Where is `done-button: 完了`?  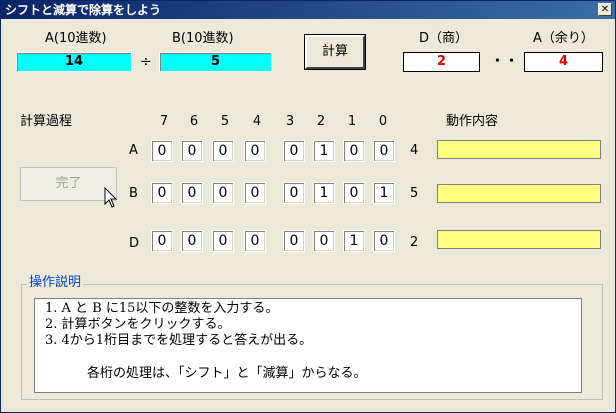
done-button: 完了 is located at coordinates (68, 184).